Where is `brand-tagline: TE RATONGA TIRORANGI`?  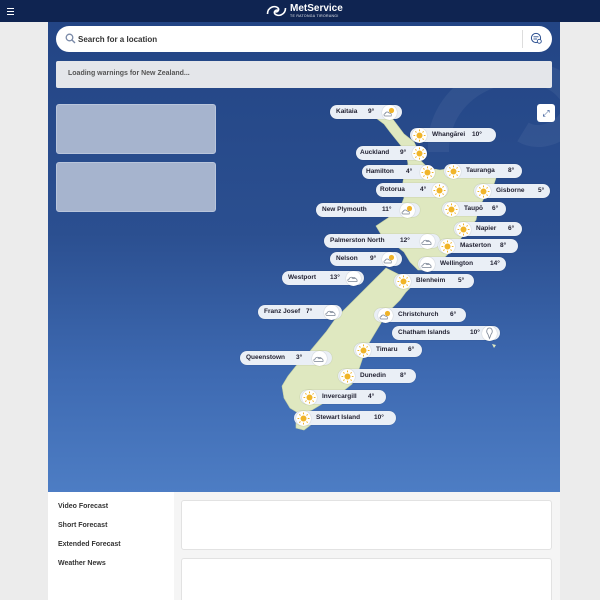
brand-tagline: TE RATONGA TIRORANGI is located at coordinates (314, 15).